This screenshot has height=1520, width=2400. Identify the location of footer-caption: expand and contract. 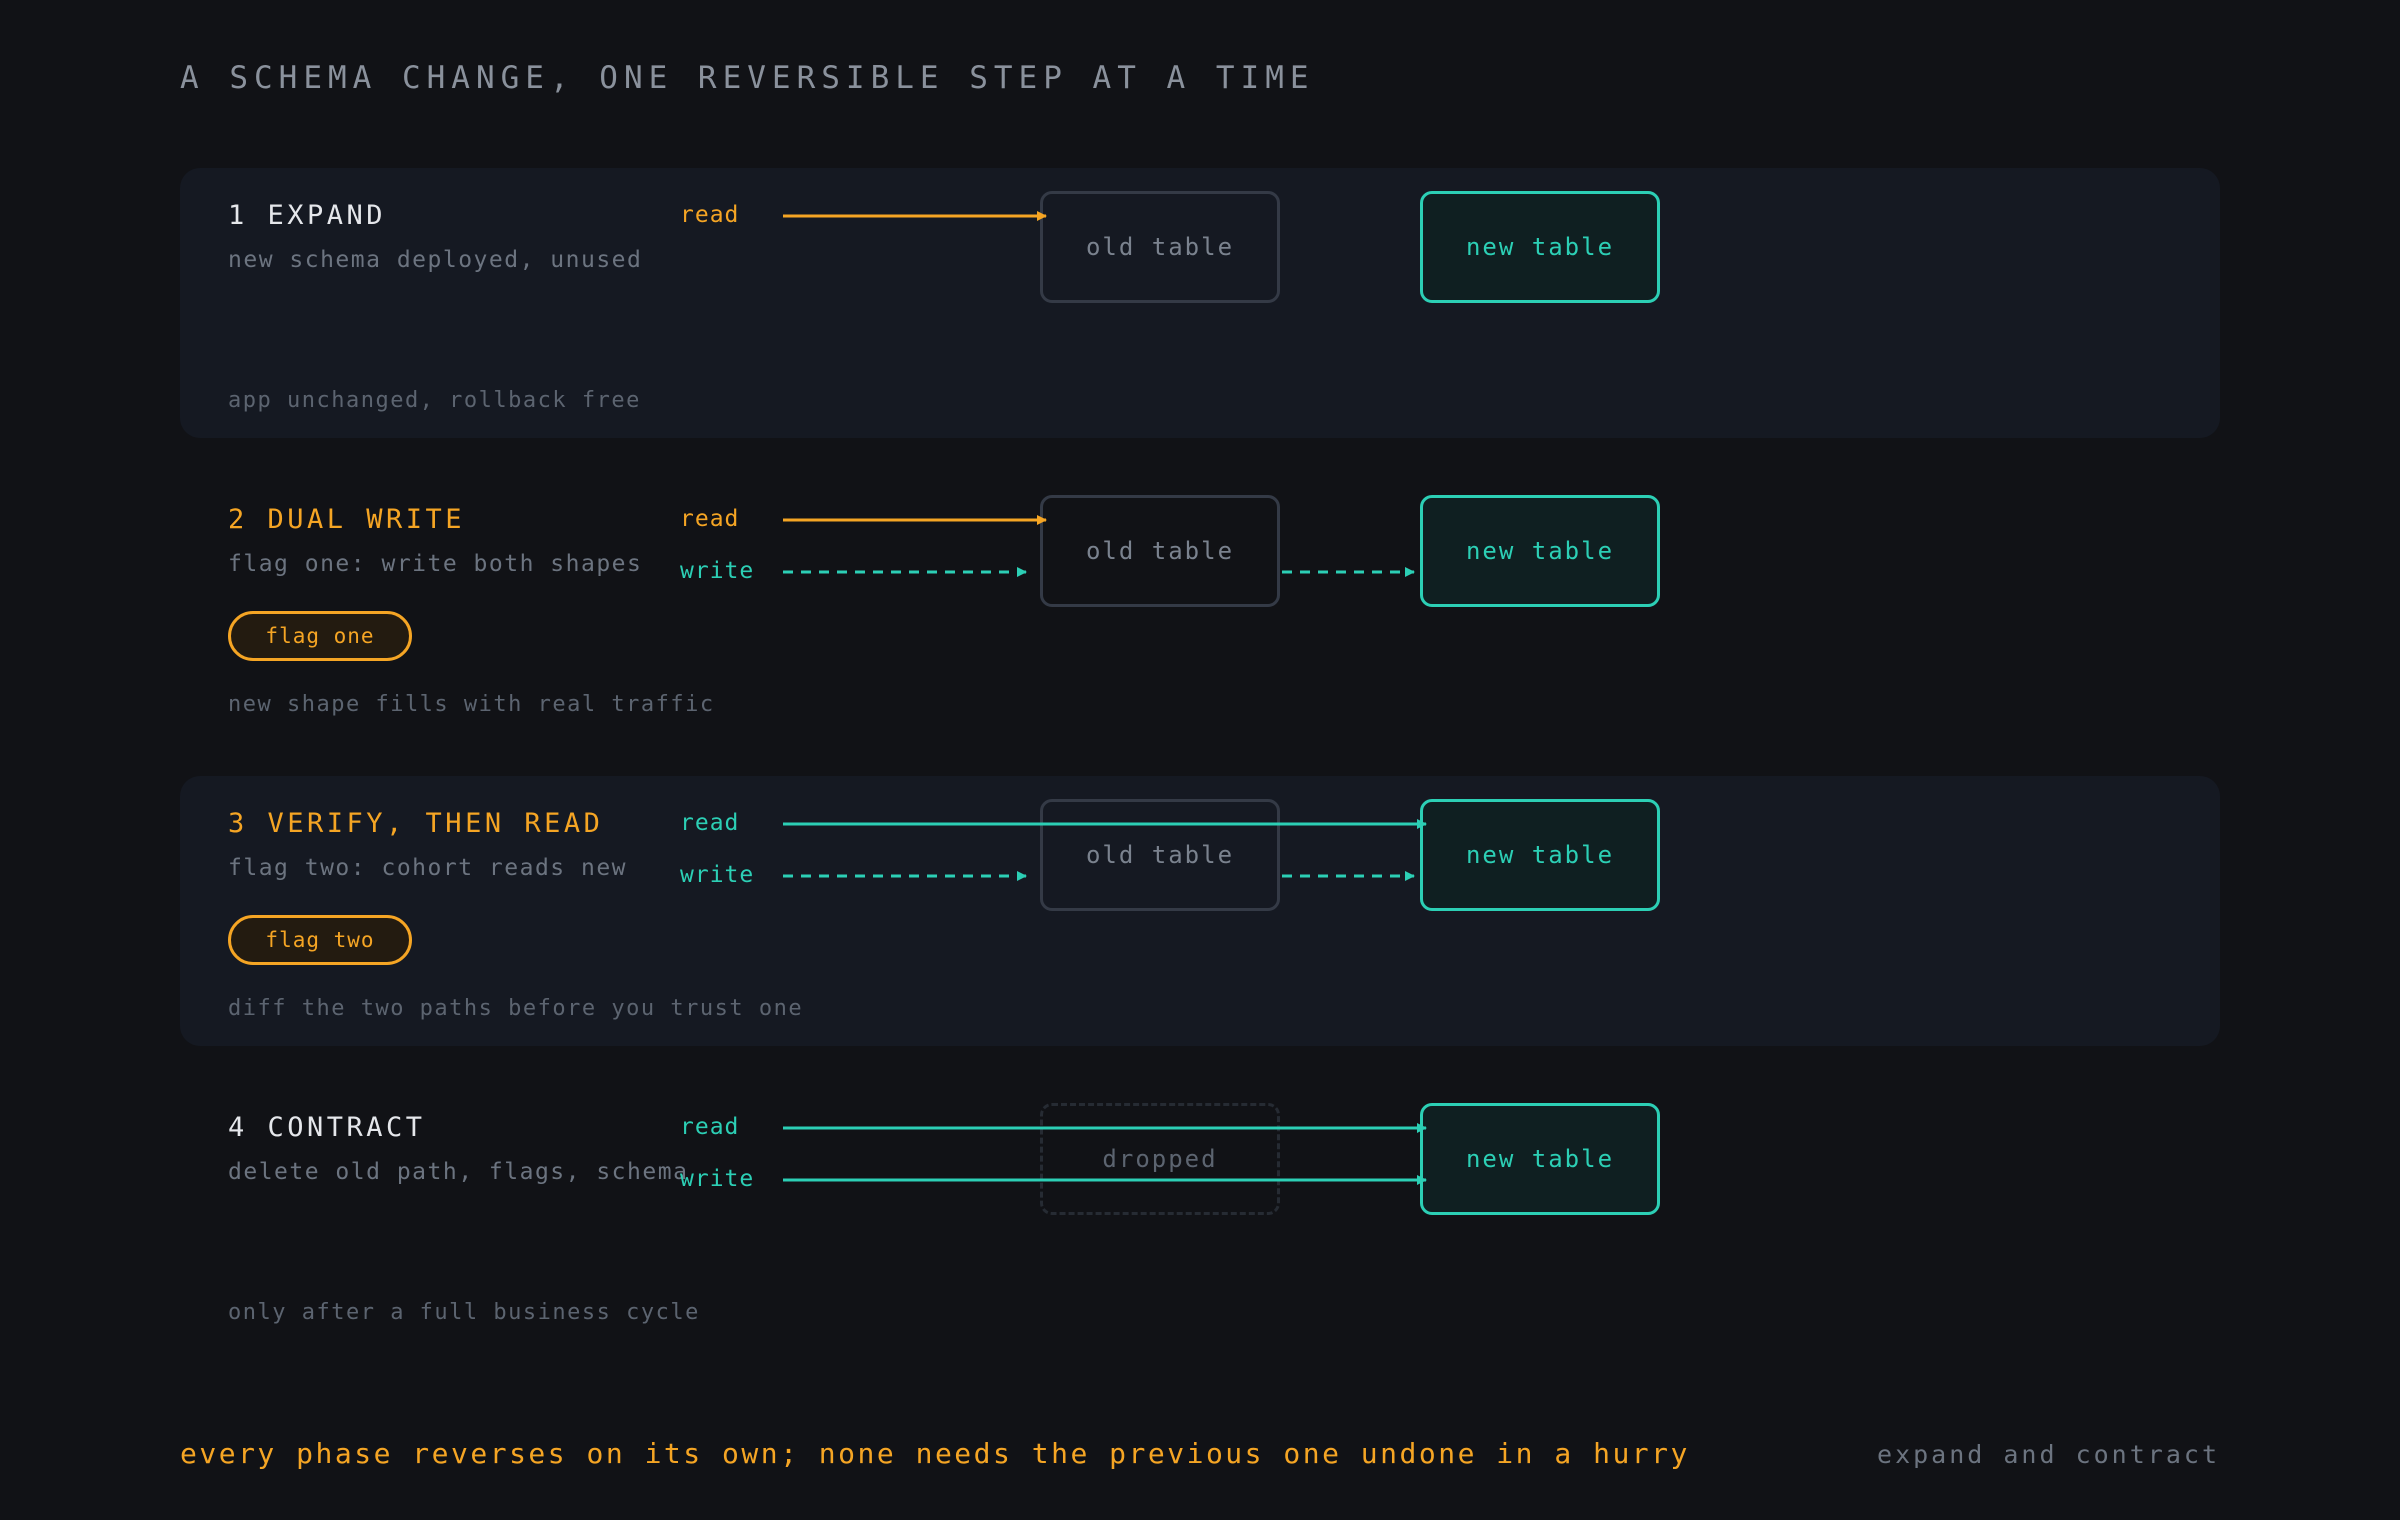
(2048, 1454).